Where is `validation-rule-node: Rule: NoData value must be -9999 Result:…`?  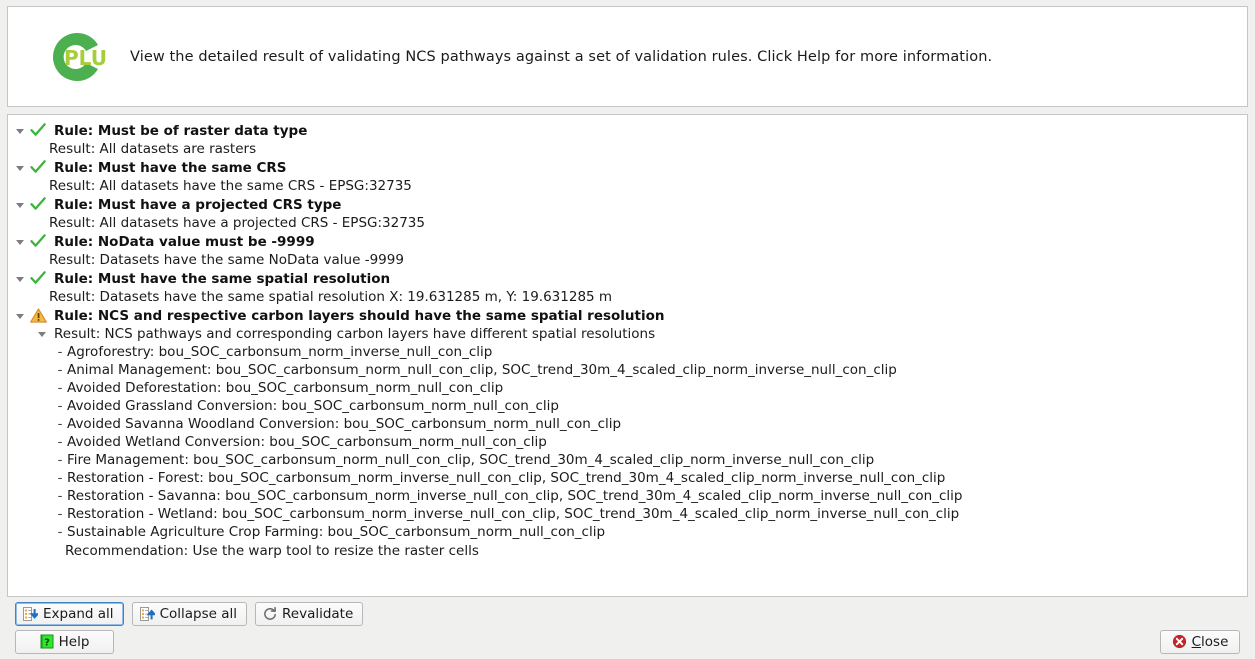 validation-rule-node: Rule: NoData value must be -9999 Result:… is located at coordinates (627, 250).